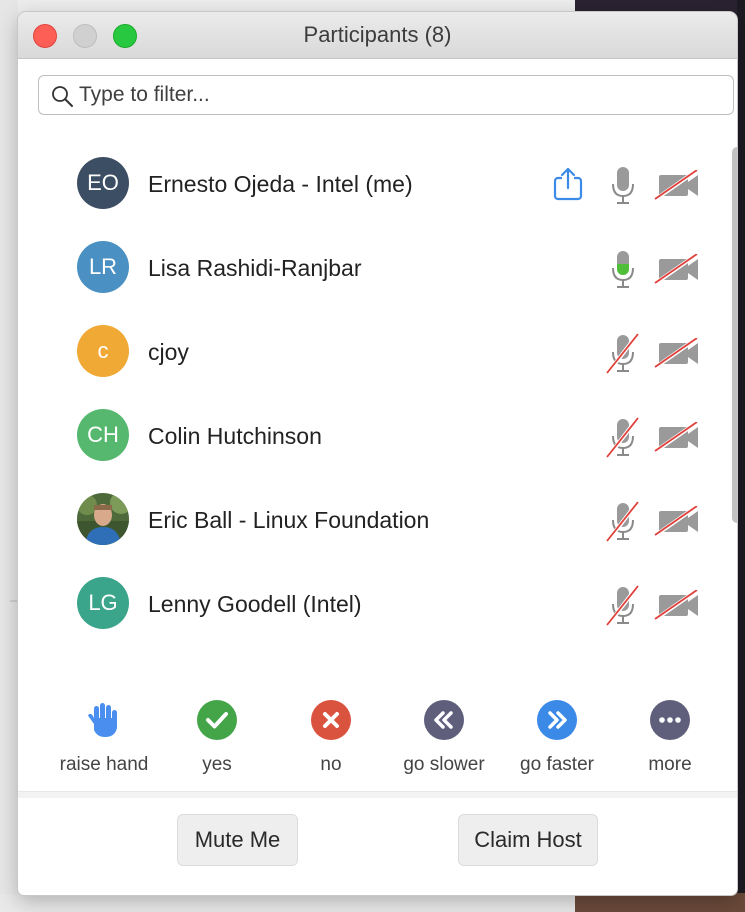 This screenshot has height=912, width=745. I want to click on avatar: CH, so click(103, 435).